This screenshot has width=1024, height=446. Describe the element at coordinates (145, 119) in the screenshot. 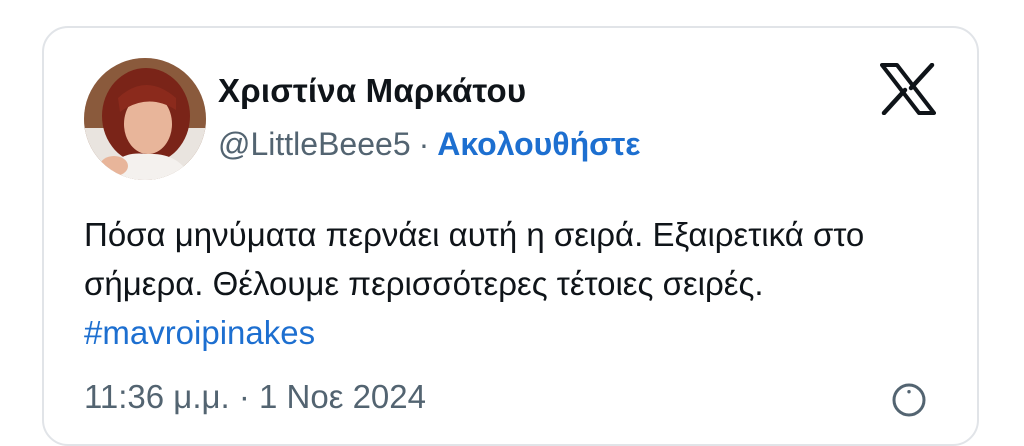

I see `avatar` at that location.